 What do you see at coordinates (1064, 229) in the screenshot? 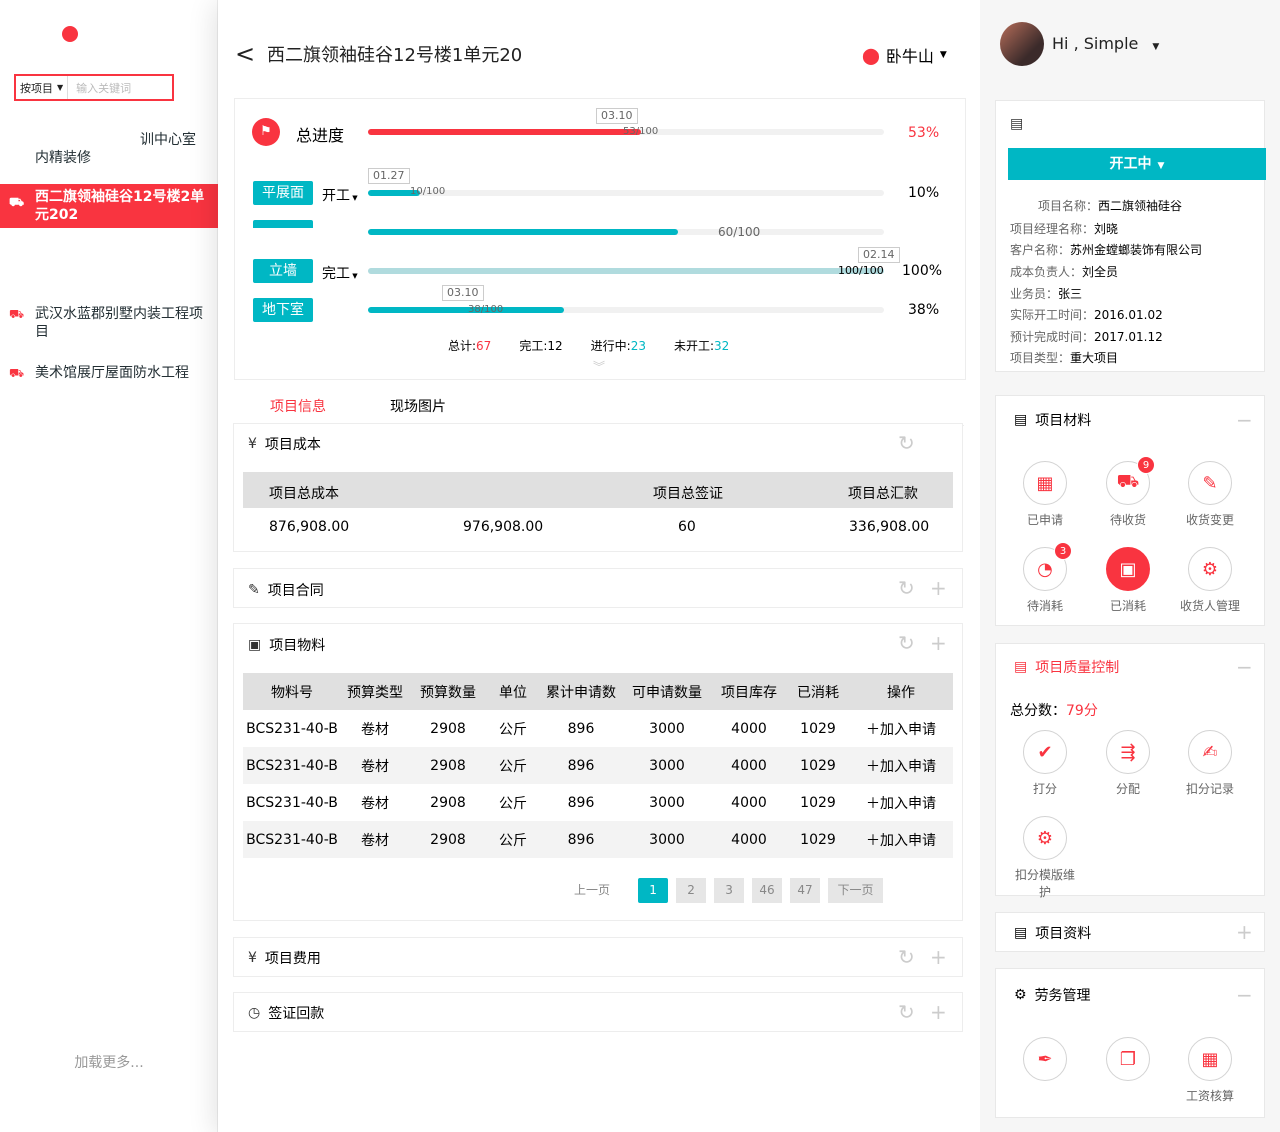
I see `info-row: 项目经理名称：刘晓` at bounding box center [1064, 229].